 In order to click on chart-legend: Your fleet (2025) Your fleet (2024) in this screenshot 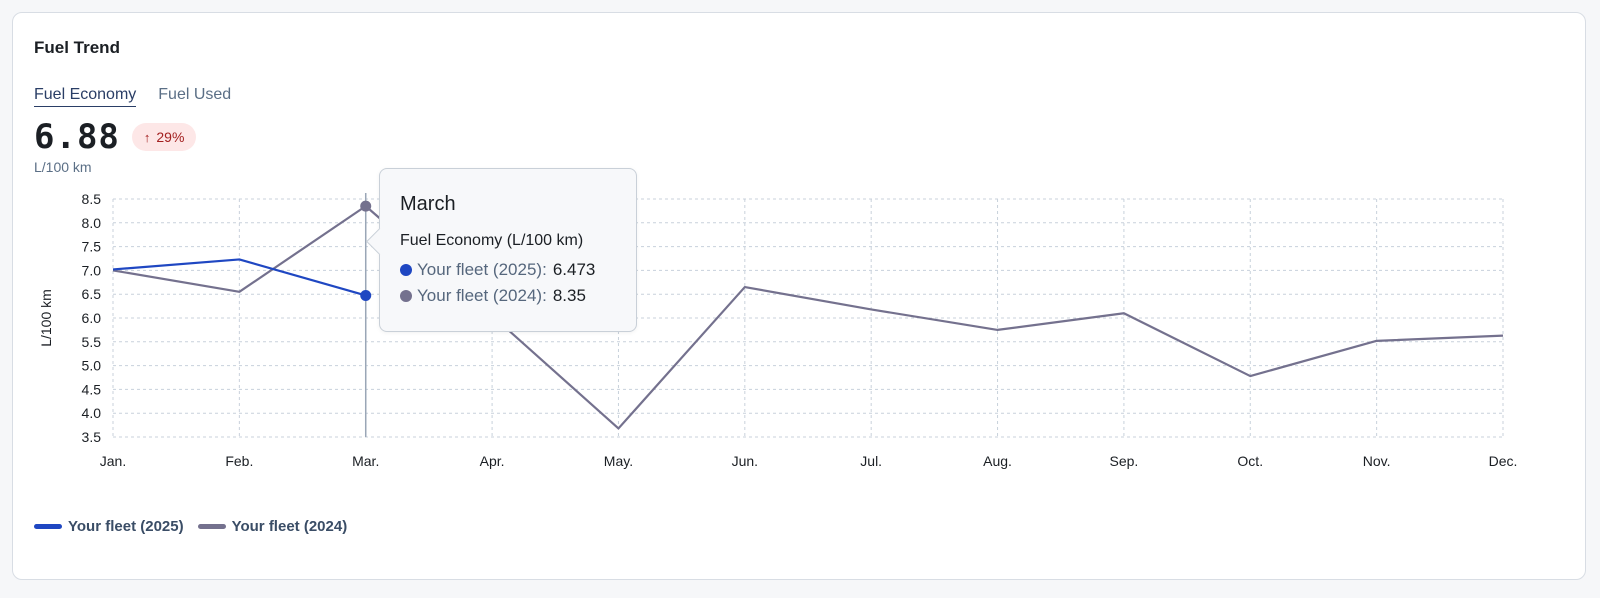, I will do `click(190, 526)`.